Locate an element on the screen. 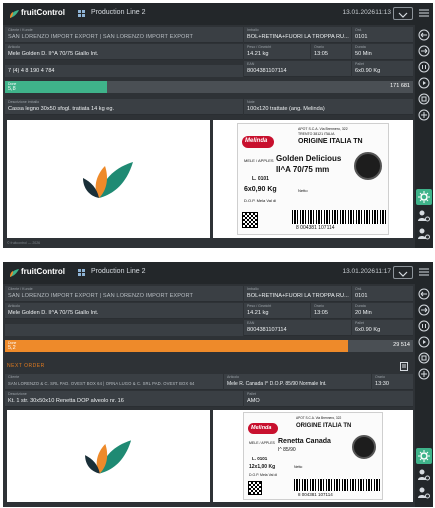  clipboard-icon is located at coordinates (404, 366).